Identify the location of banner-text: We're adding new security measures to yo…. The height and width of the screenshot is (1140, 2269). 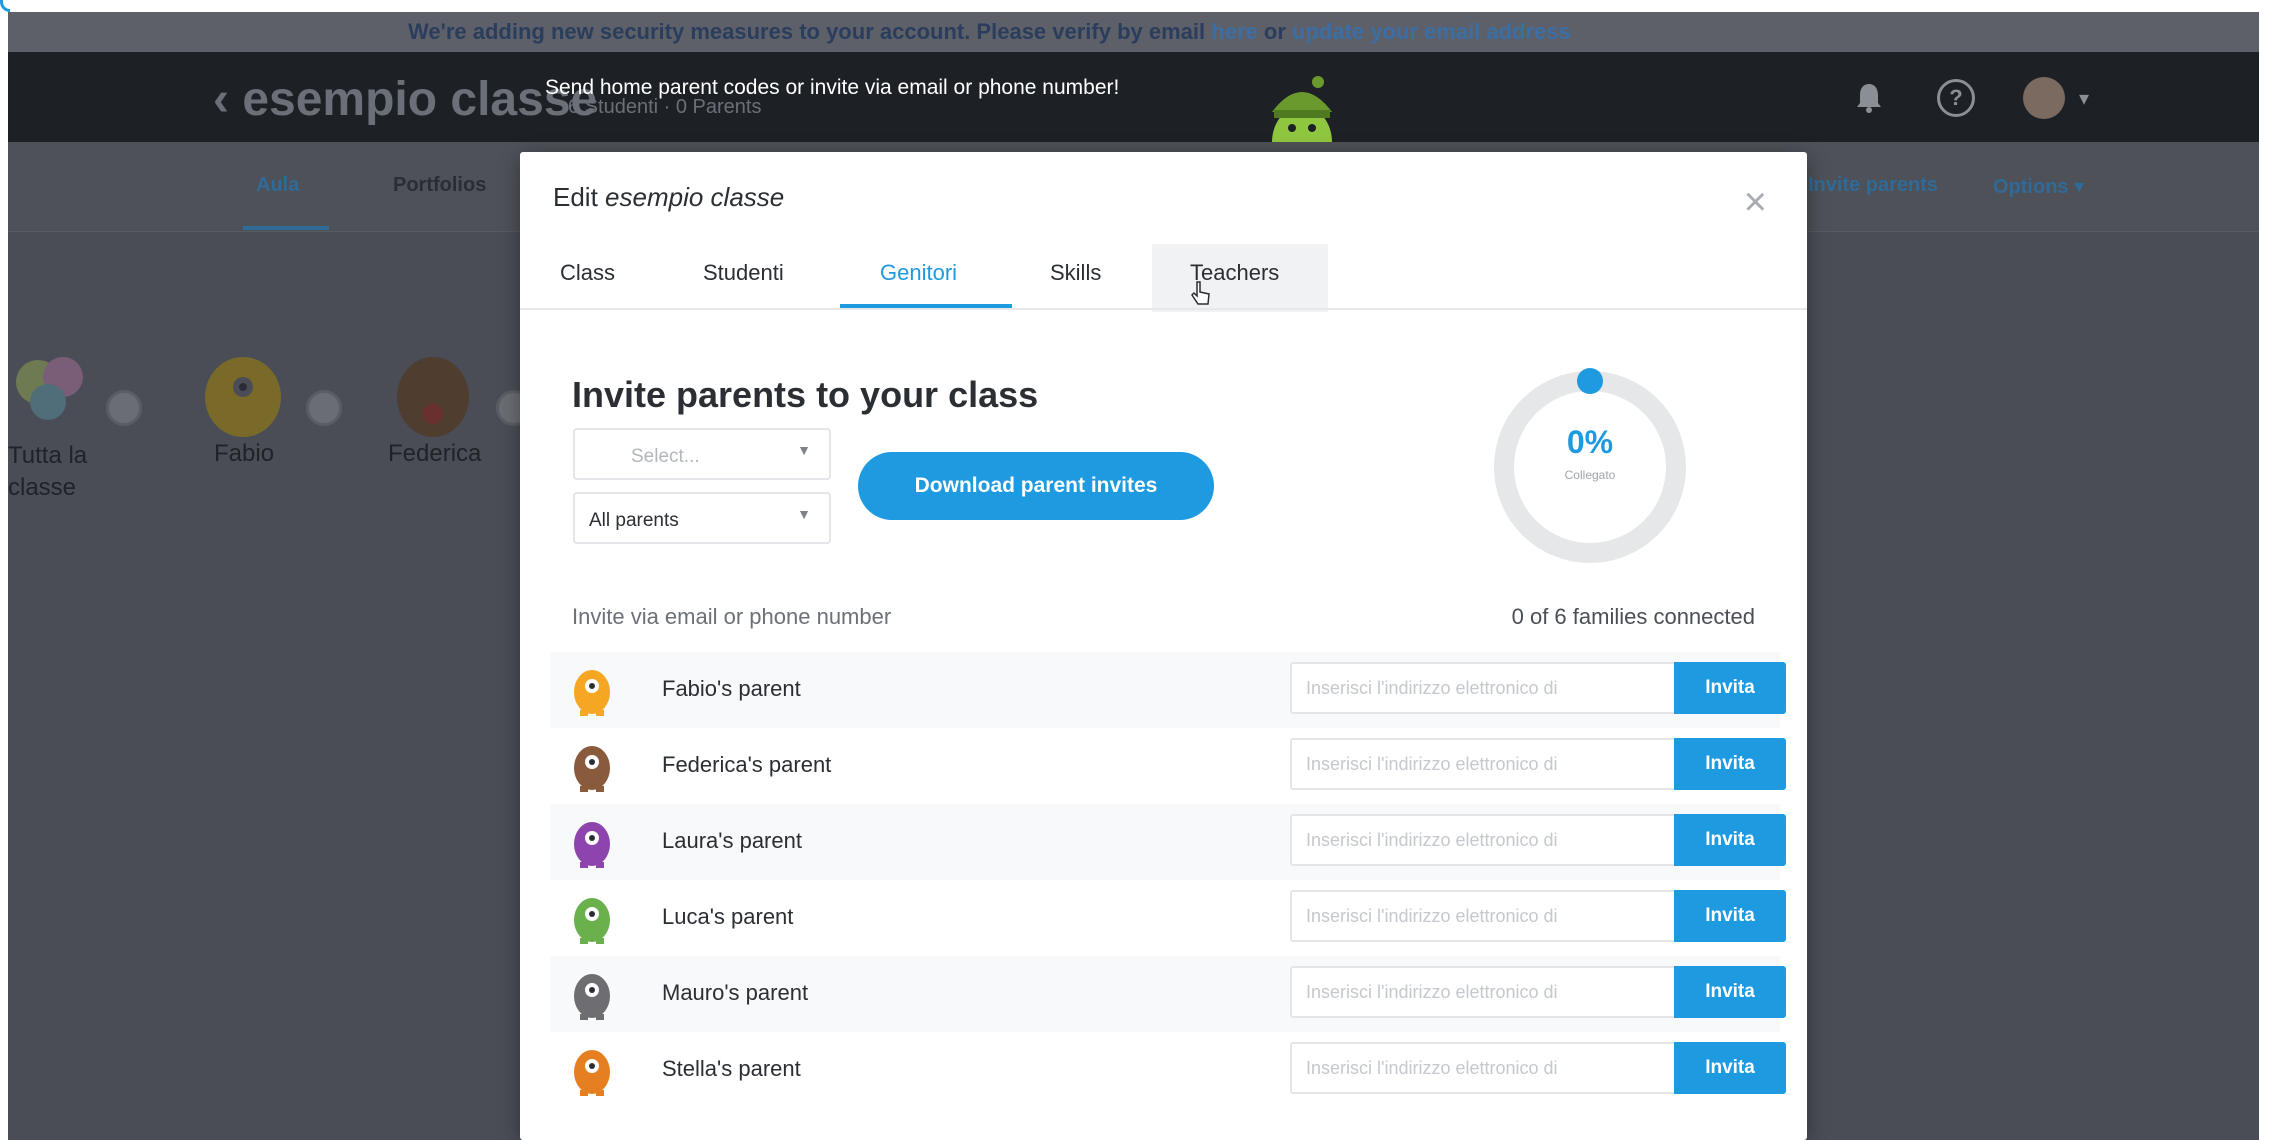
(807, 31).